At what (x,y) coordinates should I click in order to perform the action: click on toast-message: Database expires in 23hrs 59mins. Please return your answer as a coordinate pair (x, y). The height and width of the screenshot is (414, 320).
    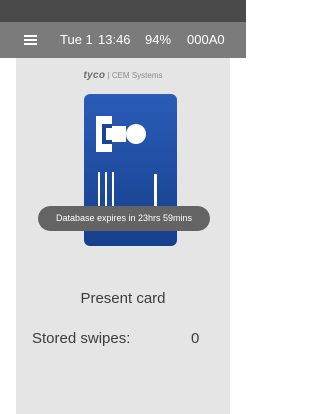
    Looking at the image, I should click on (124, 218).